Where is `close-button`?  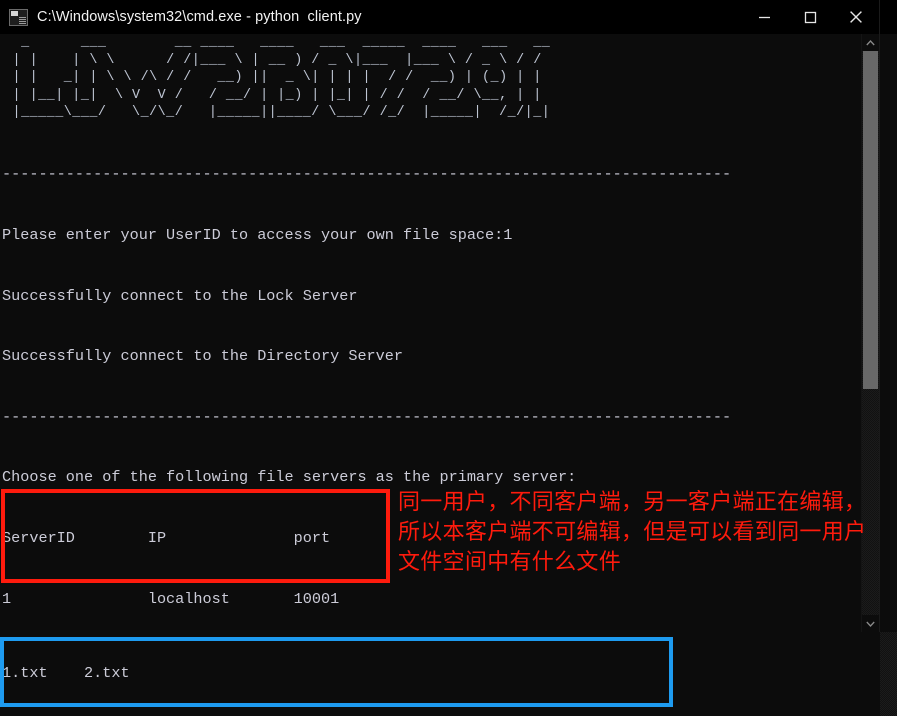 close-button is located at coordinates (856, 17).